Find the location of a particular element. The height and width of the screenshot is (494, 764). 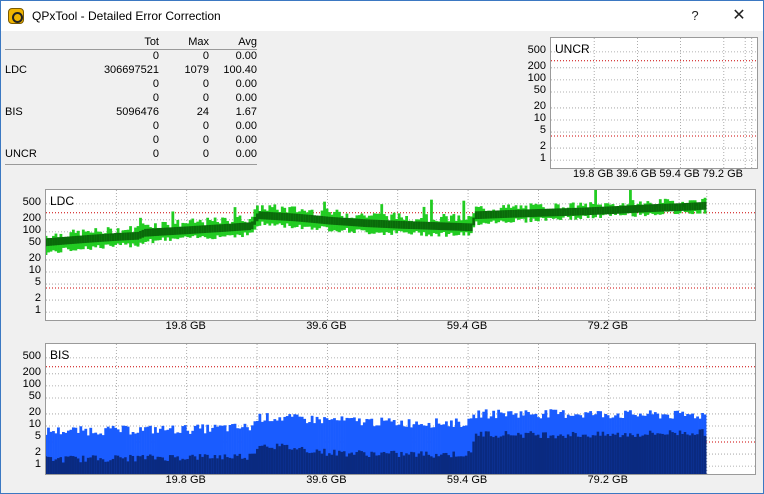

stats-row: LDC 306697521 1079 100.40 is located at coordinates (131, 70).